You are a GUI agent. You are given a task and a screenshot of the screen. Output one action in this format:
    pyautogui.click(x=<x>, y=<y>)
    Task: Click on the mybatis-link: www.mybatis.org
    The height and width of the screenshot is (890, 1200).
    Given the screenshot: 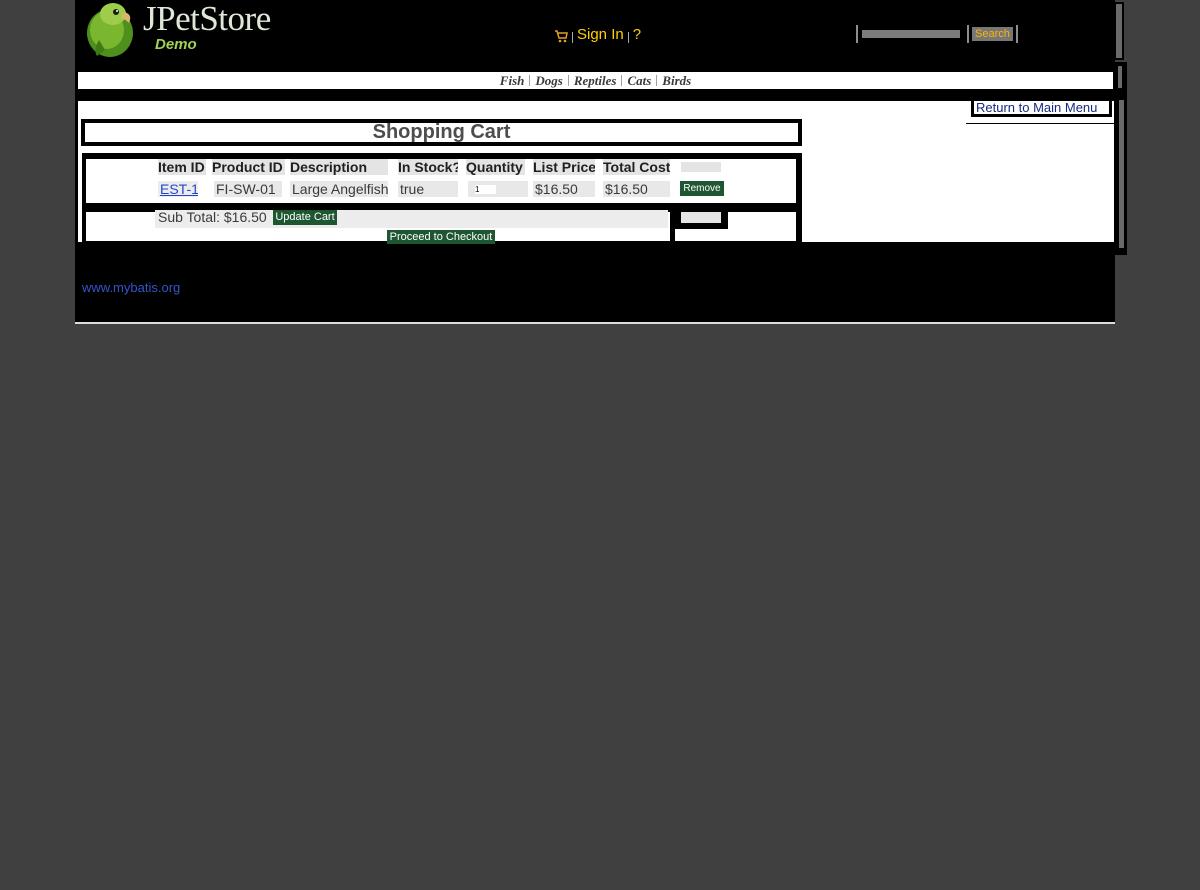 What is the action you would take?
    pyautogui.click(x=131, y=288)
    